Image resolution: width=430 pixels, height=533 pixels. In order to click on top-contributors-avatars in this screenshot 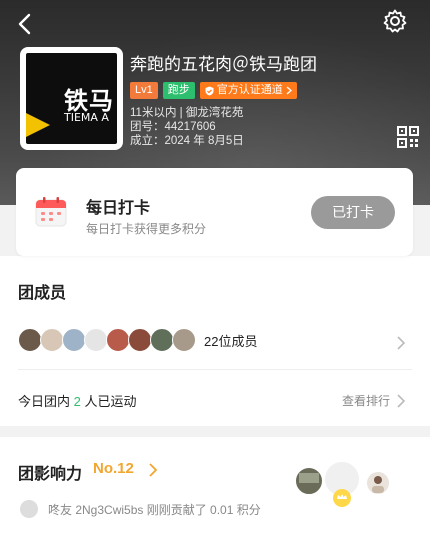, I will do `click(346, 483)`.